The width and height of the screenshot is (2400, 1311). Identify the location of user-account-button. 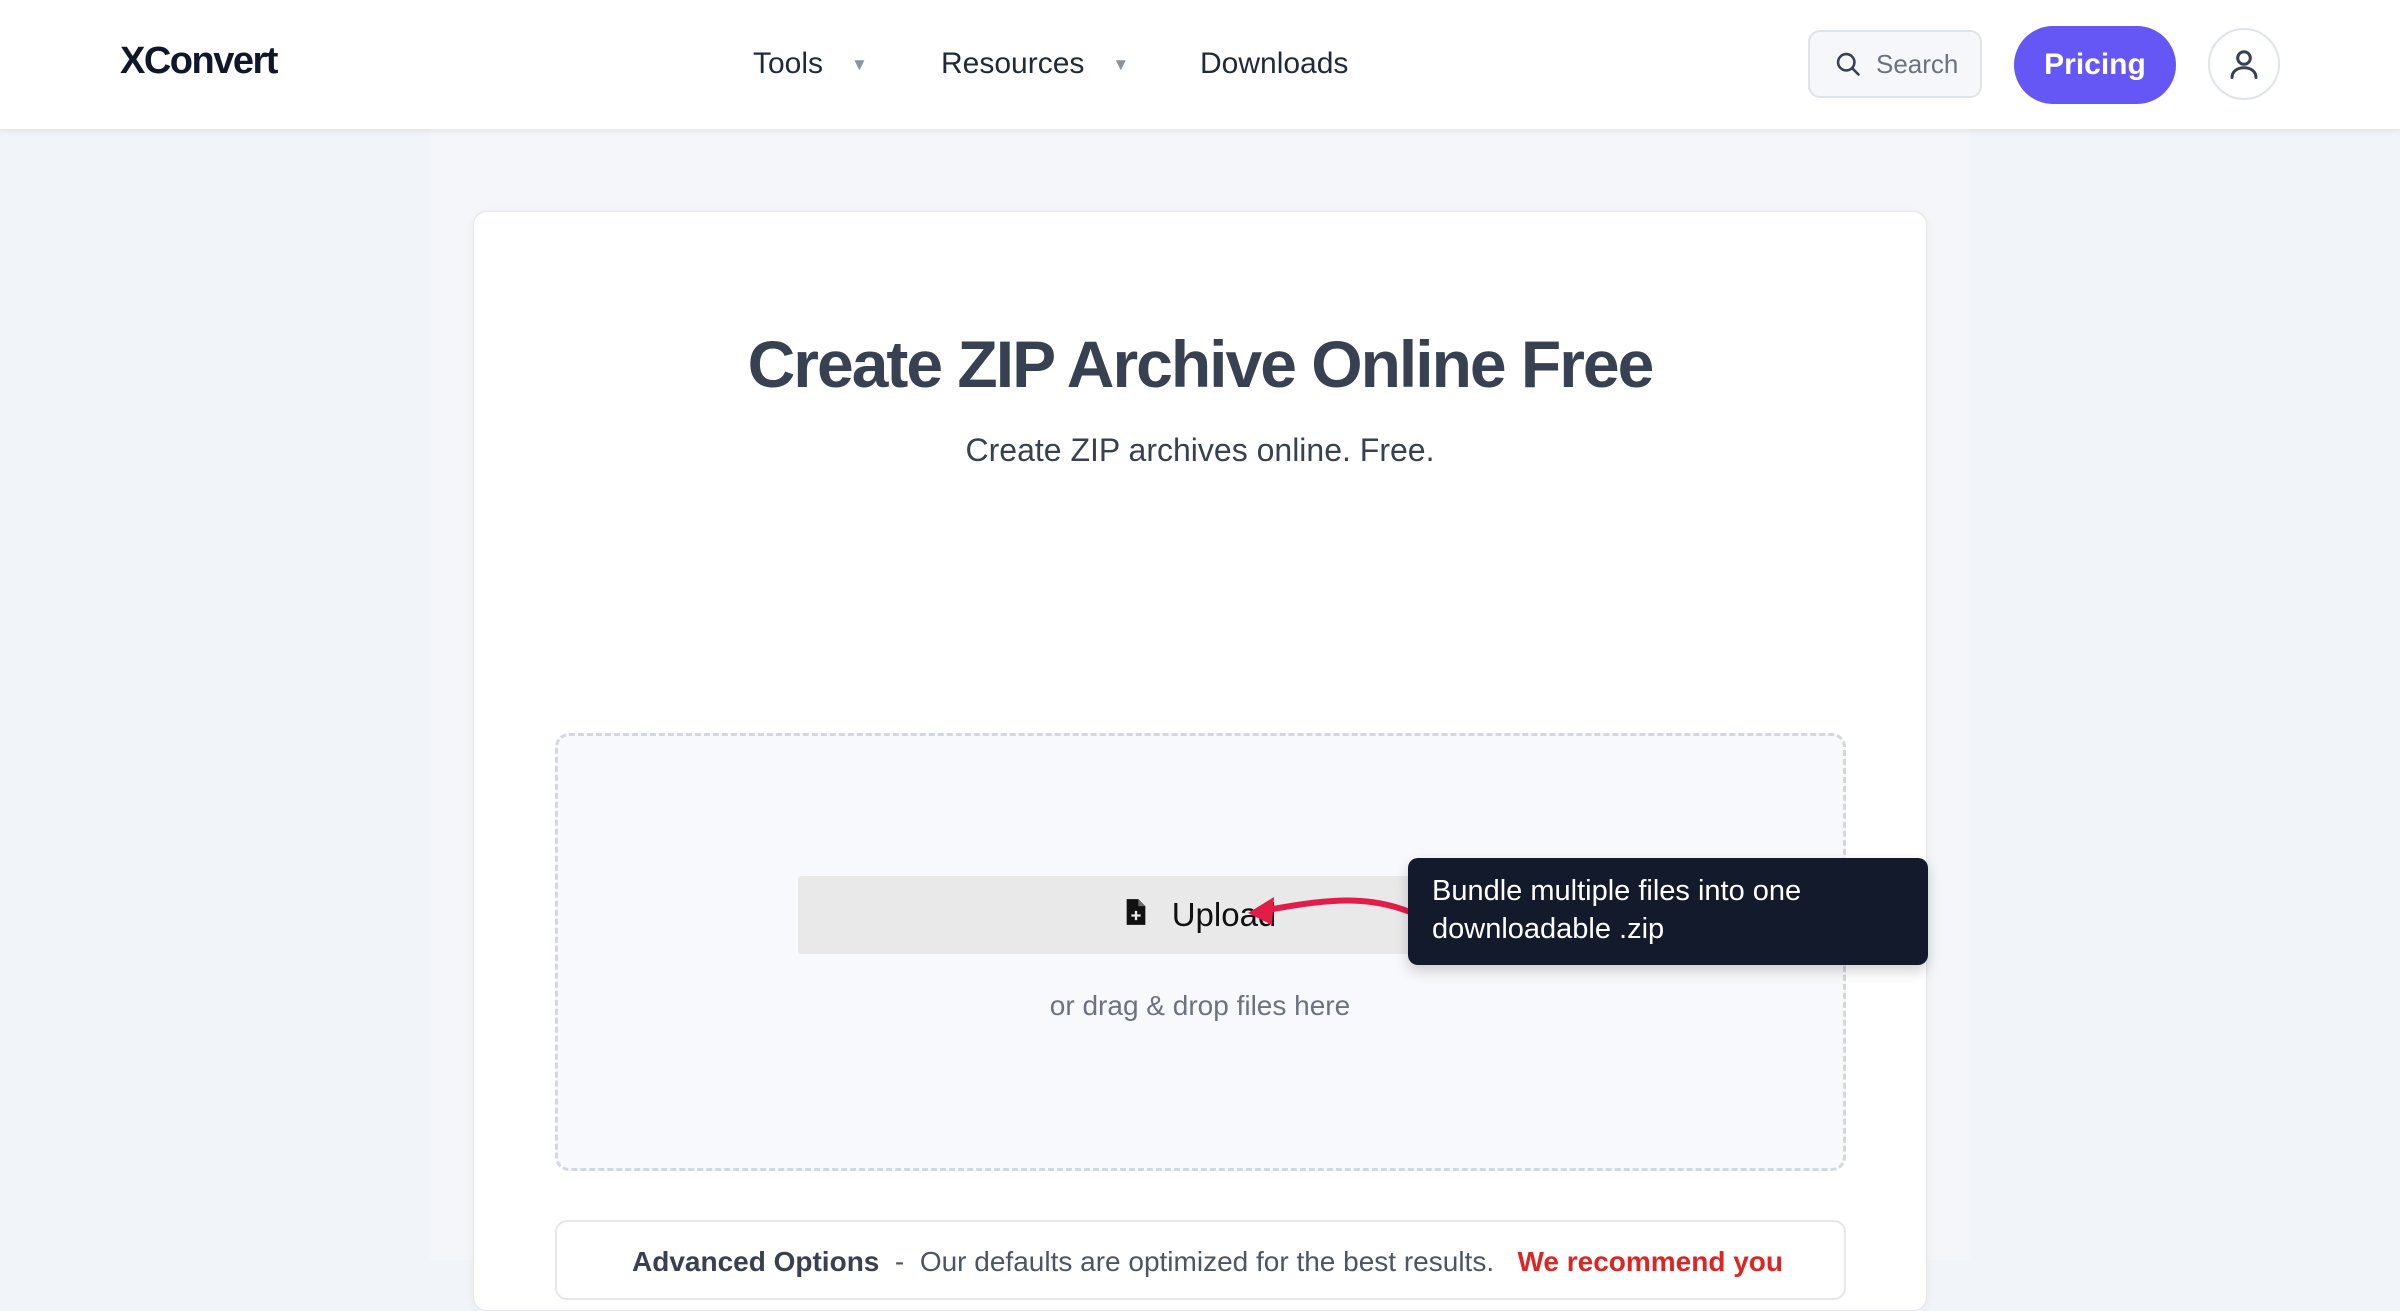
(2244, 64).